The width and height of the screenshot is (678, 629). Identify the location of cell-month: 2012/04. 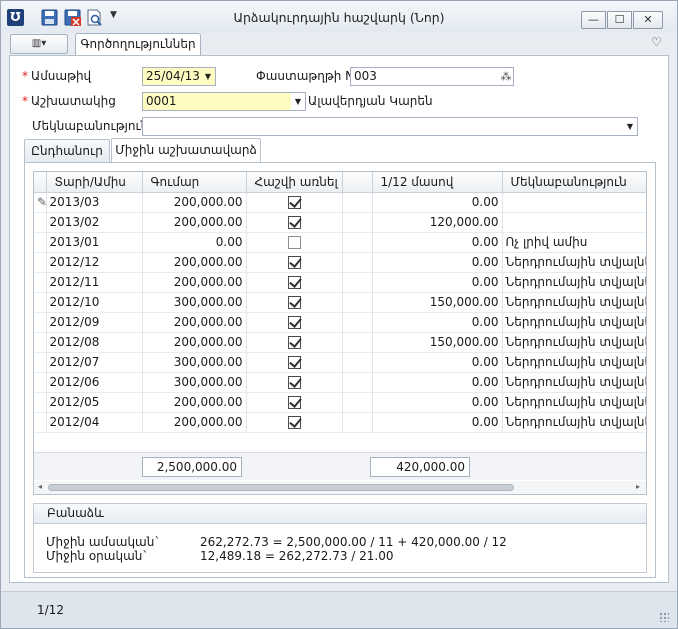
(94, 422).